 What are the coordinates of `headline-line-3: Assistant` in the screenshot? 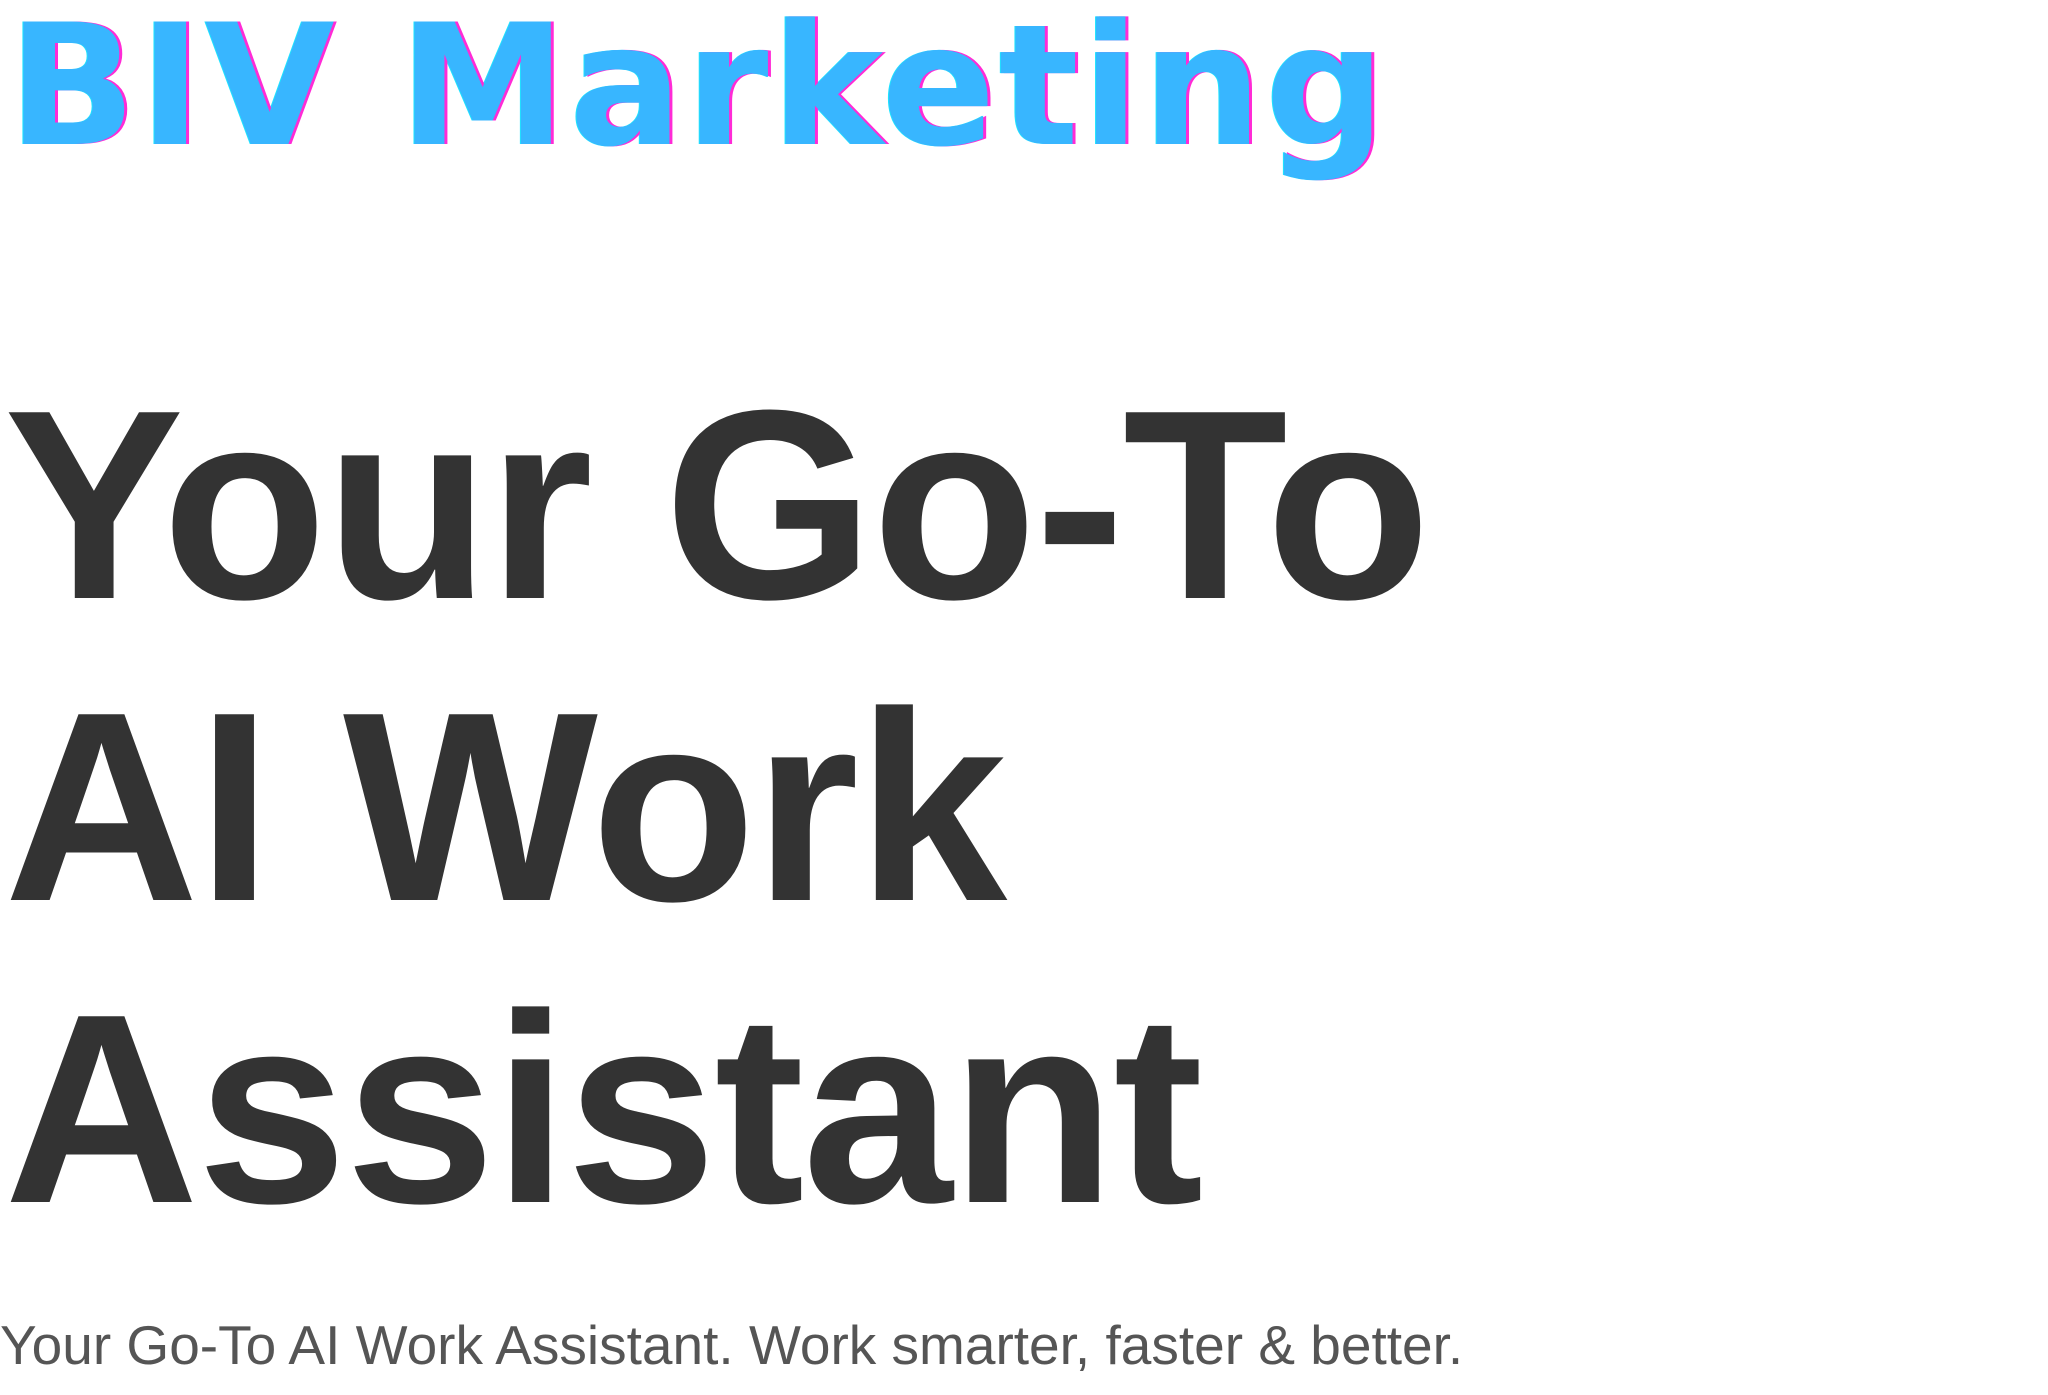 It's located at (603, 1109).